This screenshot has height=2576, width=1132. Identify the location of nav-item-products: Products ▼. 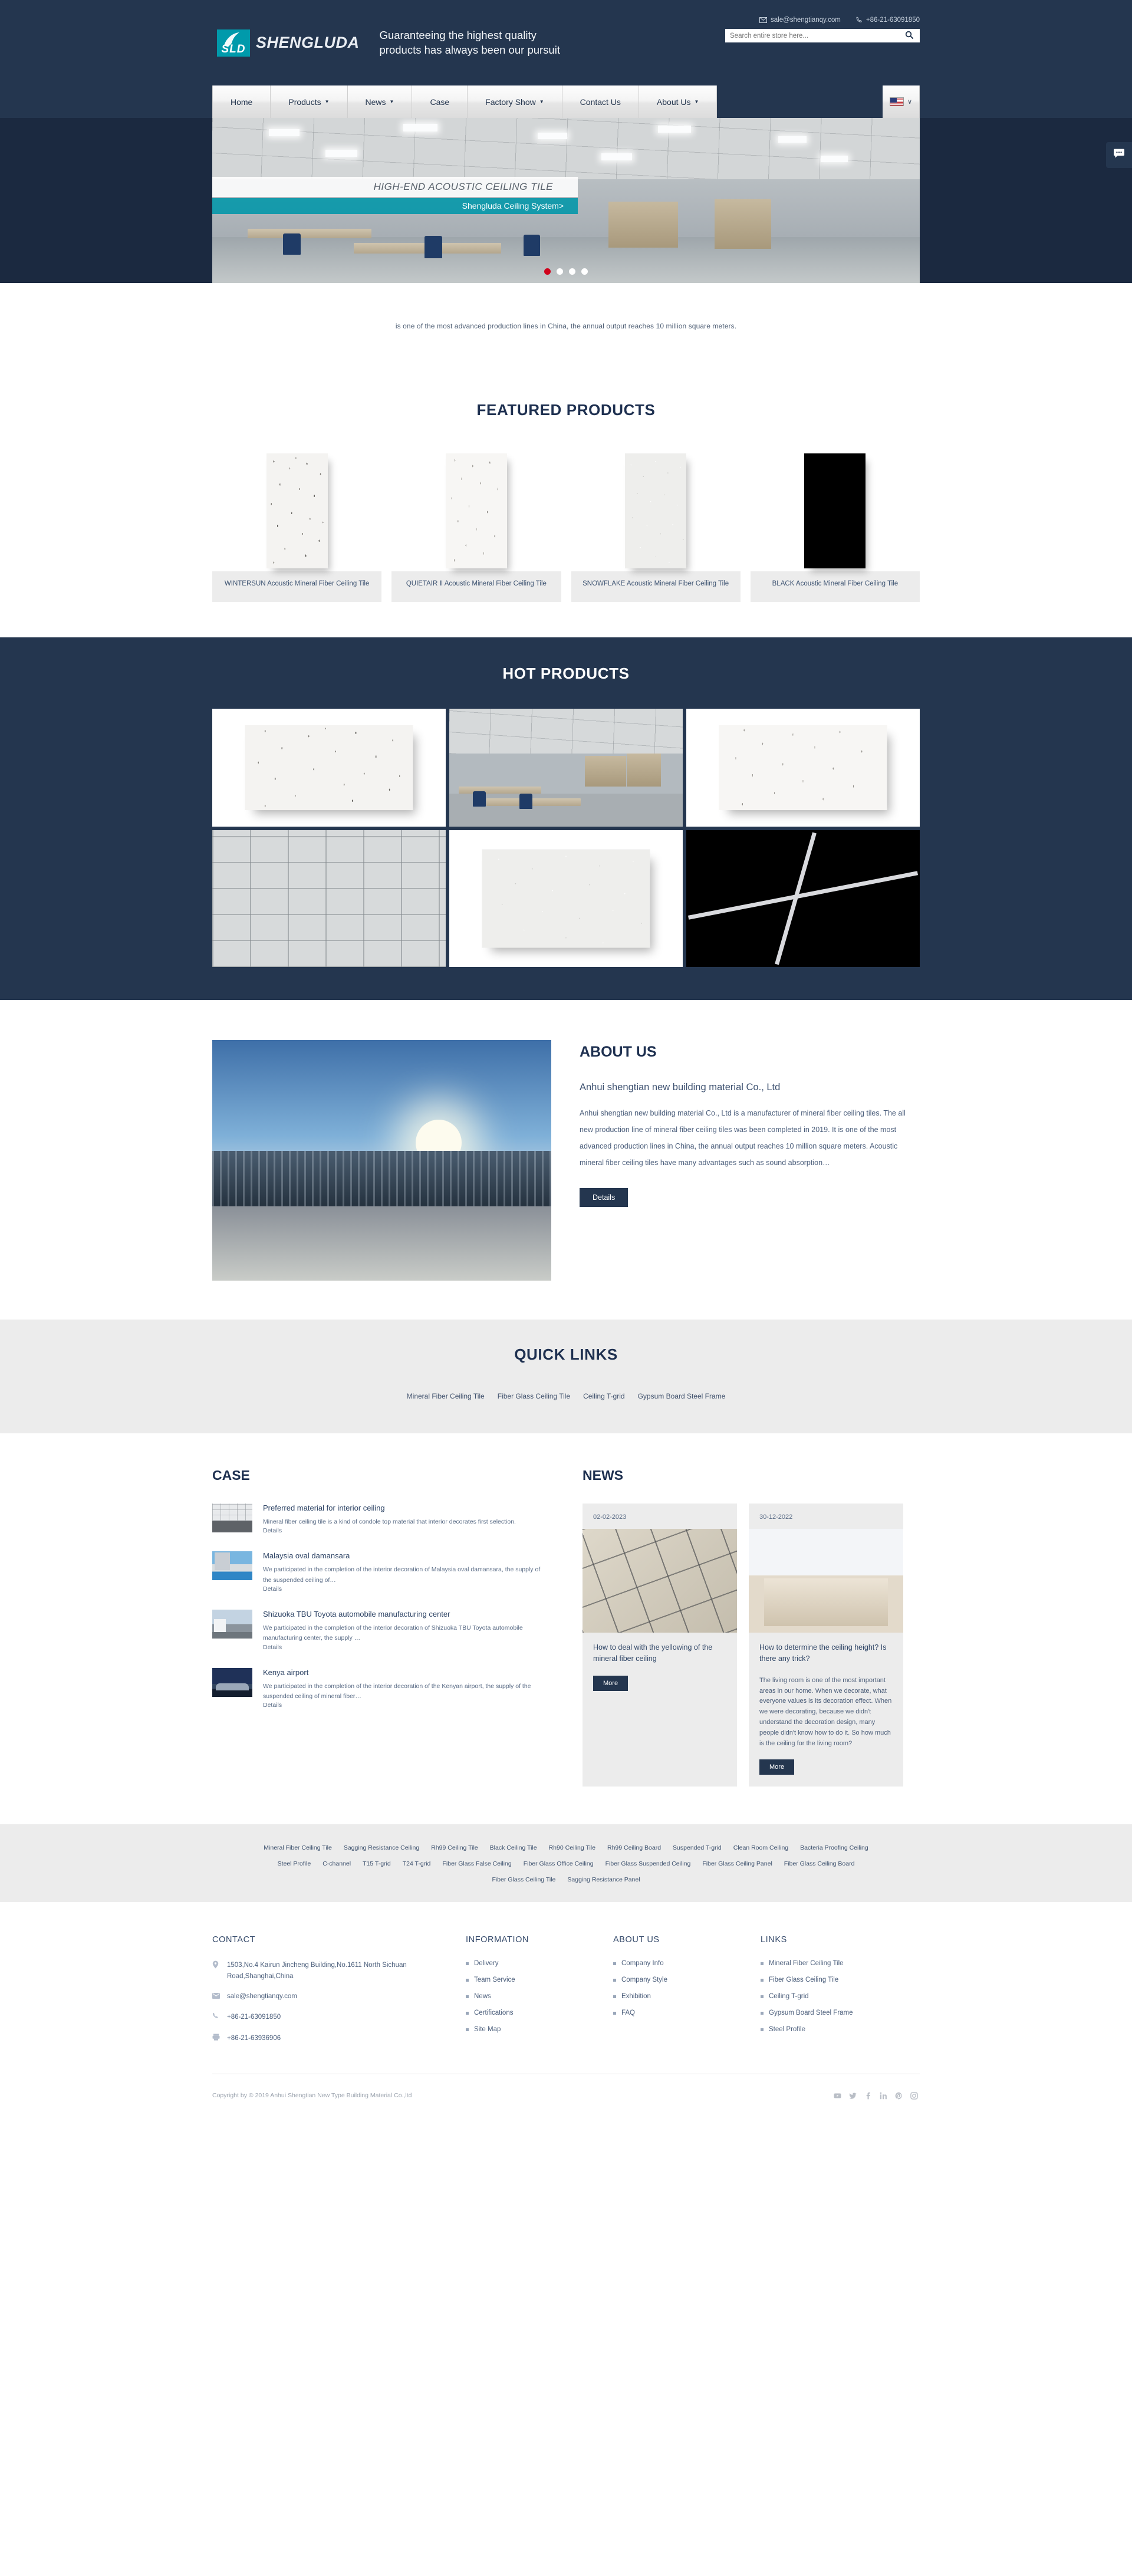
(309, 102).